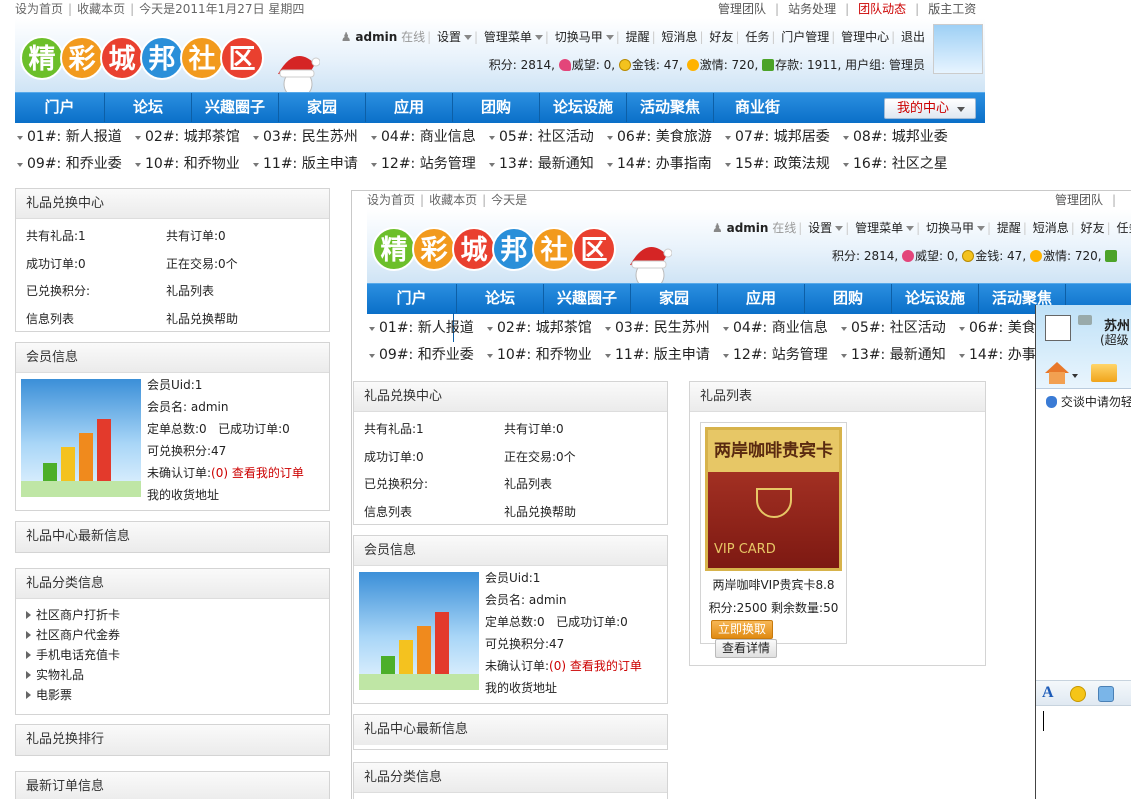 The width and height of the screenshot is (1131, 799). I want to click on moderator-salary-link: 版主工资, so click(952, 9).